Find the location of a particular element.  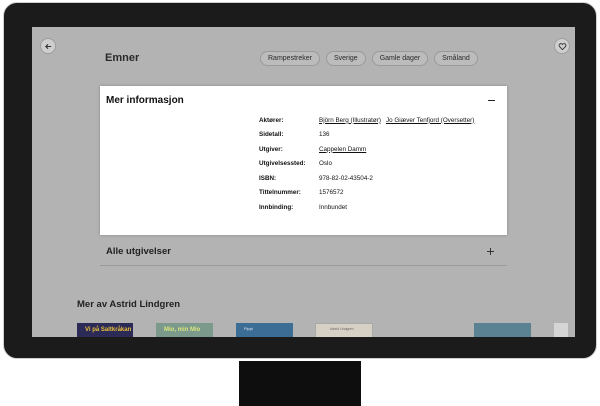

info-row-pages: Sidetall: 136 is located at coordinates (369, 135).